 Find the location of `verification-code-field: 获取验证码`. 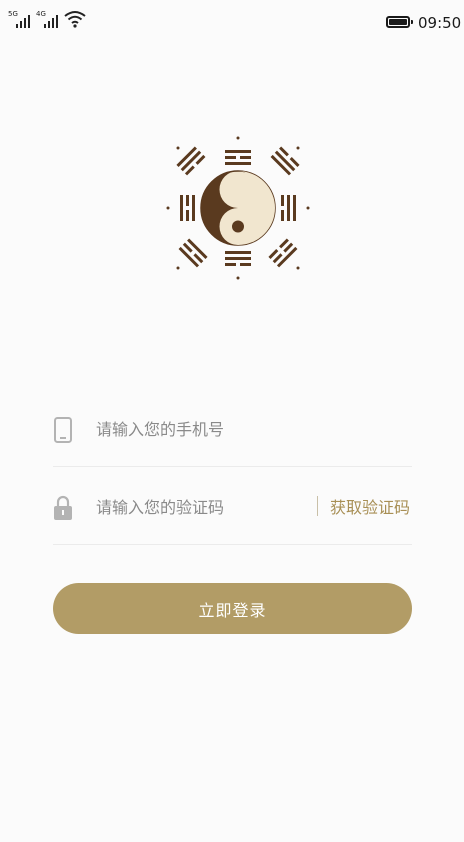

verification-code-field: 获取验证码 is located at coordinates (232, 505).